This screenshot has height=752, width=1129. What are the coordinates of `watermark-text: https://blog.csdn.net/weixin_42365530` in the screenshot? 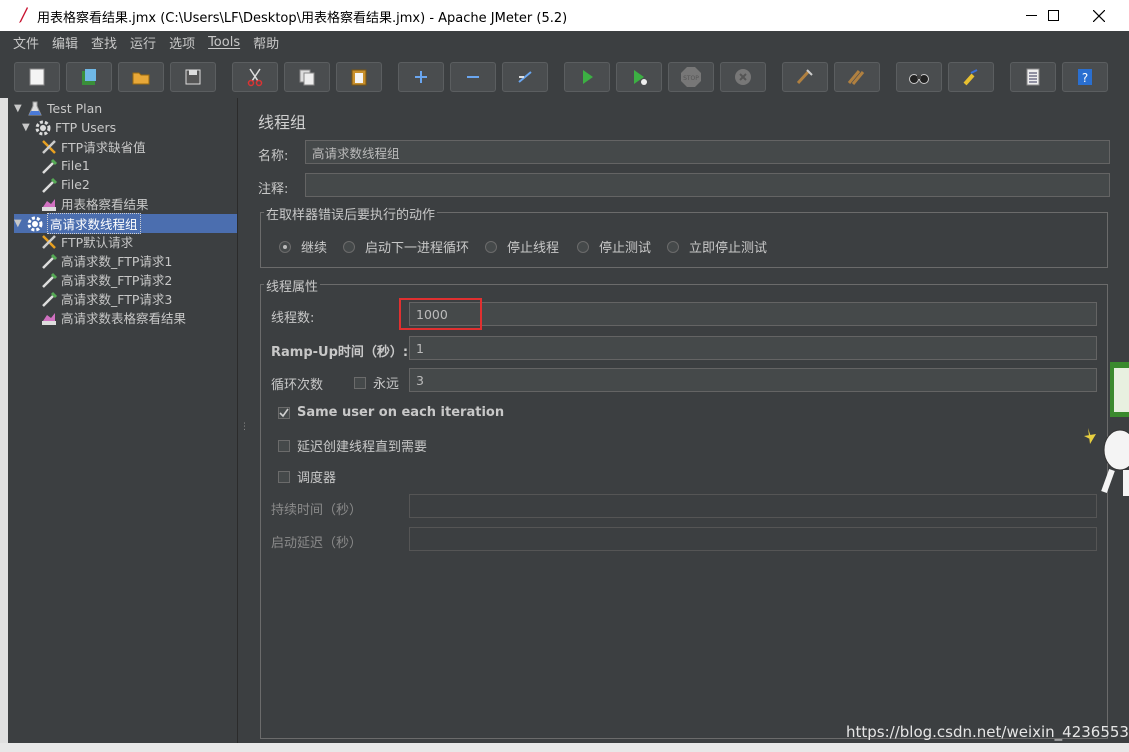 It's located at (987, 732).